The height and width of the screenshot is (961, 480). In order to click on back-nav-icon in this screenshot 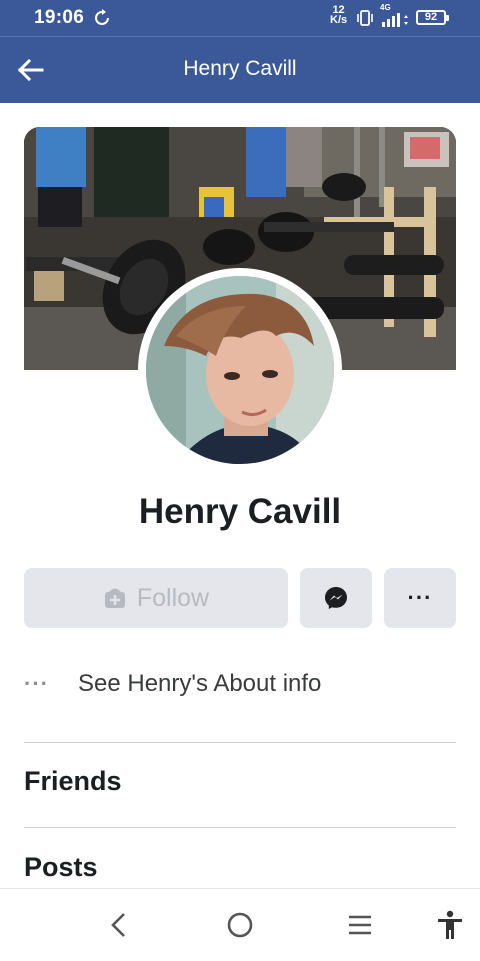, I will do `click(120, 925)`.